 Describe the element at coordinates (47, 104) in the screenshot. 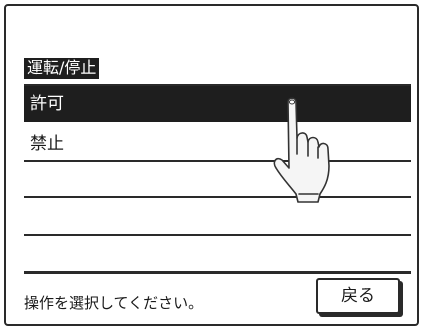

I see `option-label: 許可` at that location.